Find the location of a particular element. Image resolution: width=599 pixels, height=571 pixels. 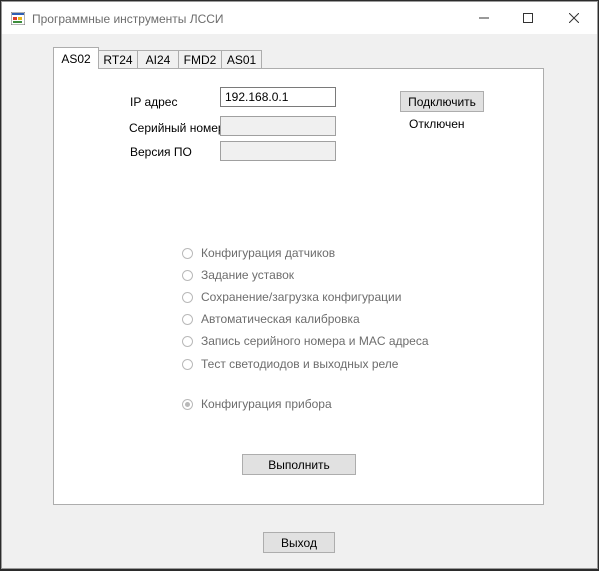

option-label: Конфигурация датчиков is located at coordinates (268, 253).